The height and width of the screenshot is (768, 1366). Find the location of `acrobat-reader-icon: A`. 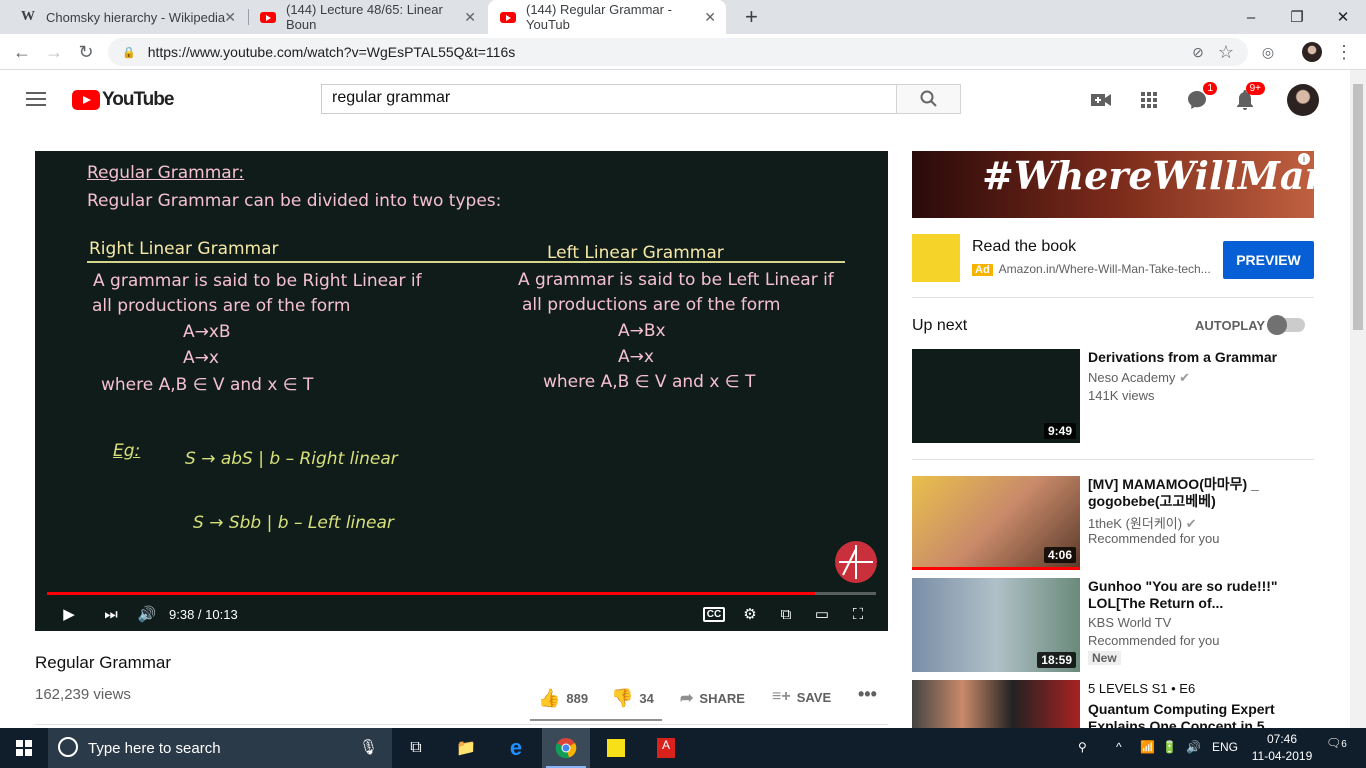

acrobat-reader-icon: A is located at coordinates (666, 748).